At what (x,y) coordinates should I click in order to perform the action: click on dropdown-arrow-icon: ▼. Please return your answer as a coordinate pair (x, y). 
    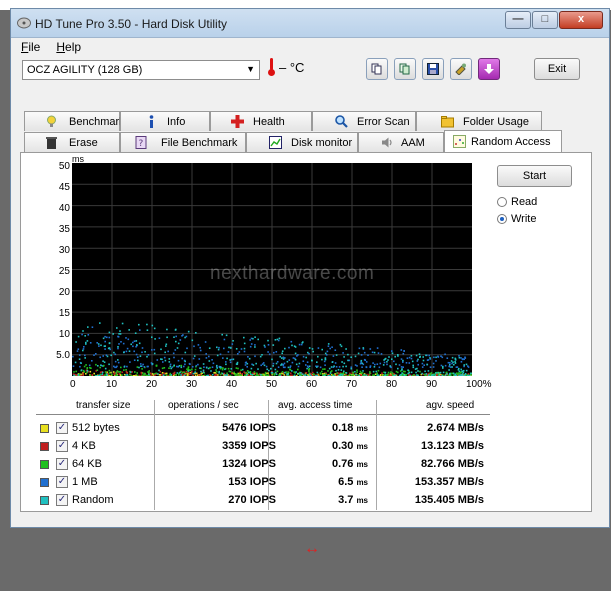
    Looking at the image, I should click on (250, 69).